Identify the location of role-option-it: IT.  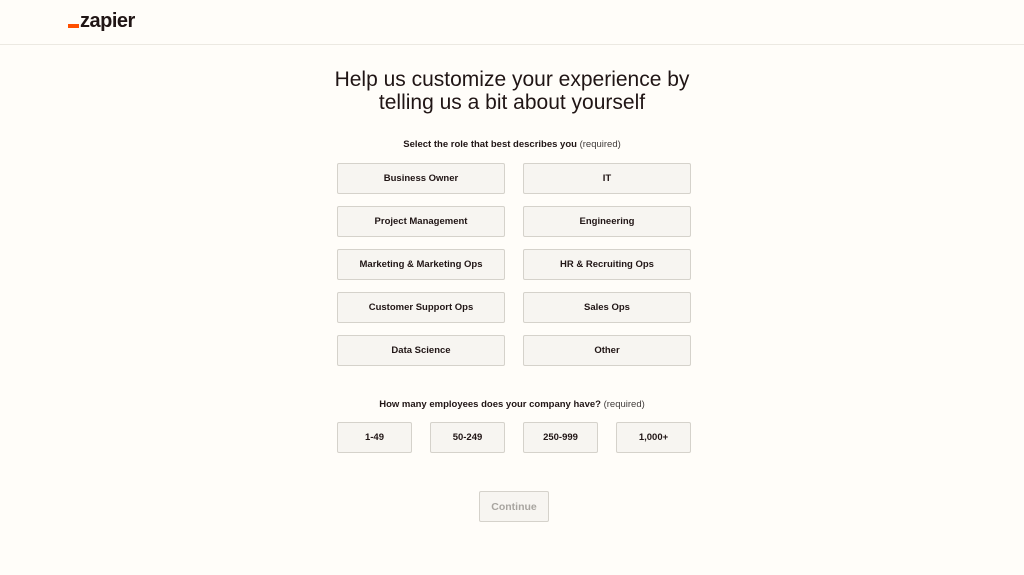
(607, 178).